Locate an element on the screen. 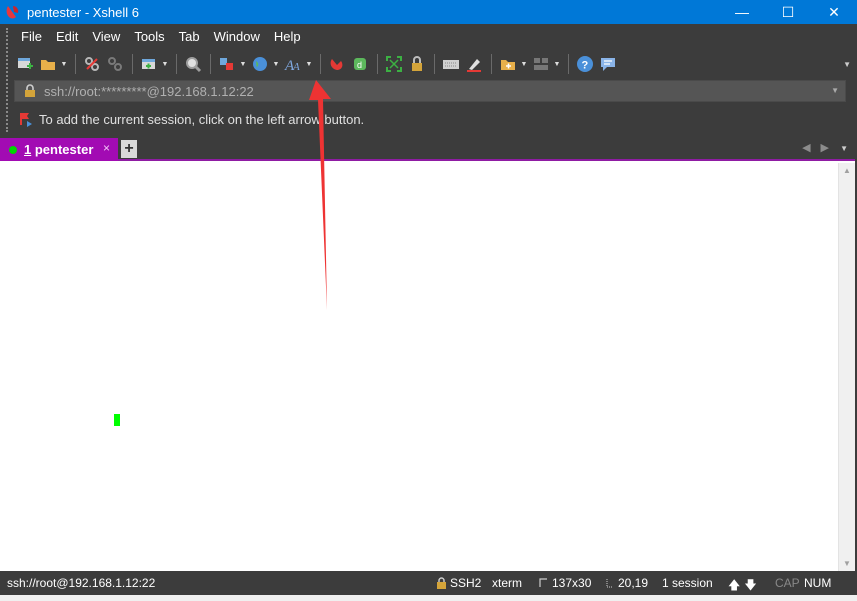 The height and width of the screenshot is (601, 857). chat-icon is located at coordinates (608, 64).